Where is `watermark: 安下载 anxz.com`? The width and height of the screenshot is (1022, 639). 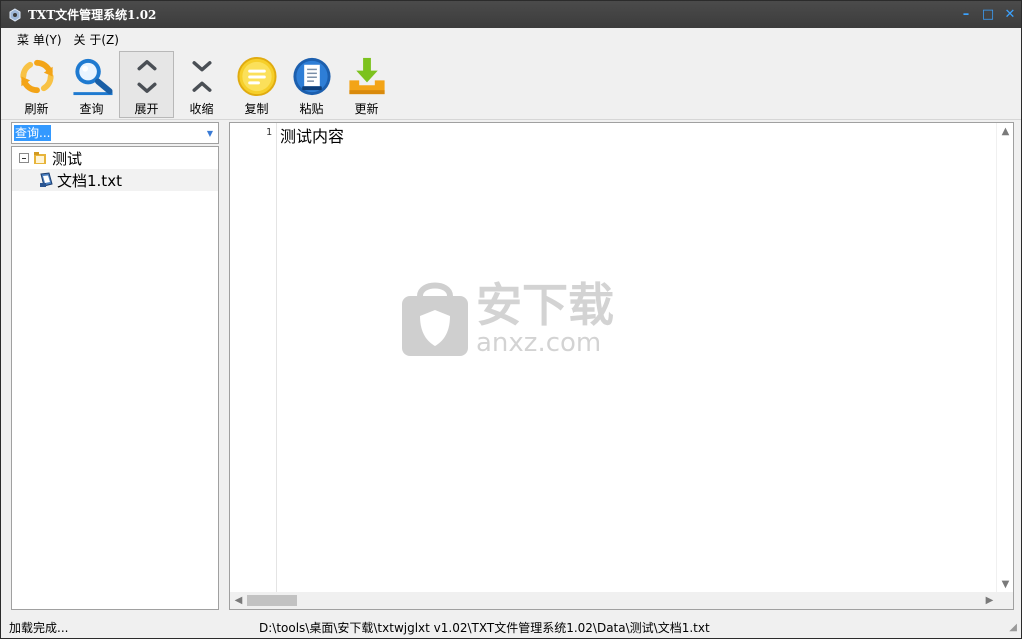
watermark: 安下载 anxz.com is located at coordinates (507, 318).